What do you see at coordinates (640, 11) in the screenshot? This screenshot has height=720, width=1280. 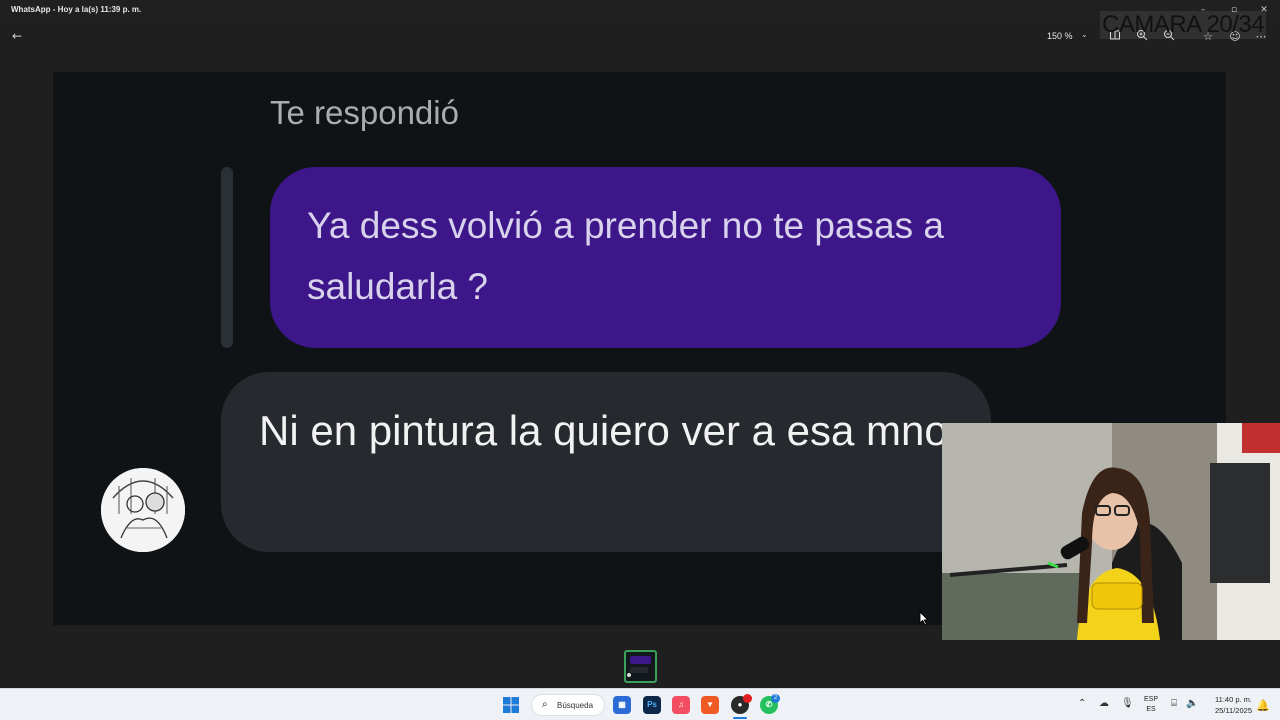 I see `title-bar: WhatsApp - Hoy a la(s) 11:39 p. m. – ▫ ✕` at bounding box center [640, 11].